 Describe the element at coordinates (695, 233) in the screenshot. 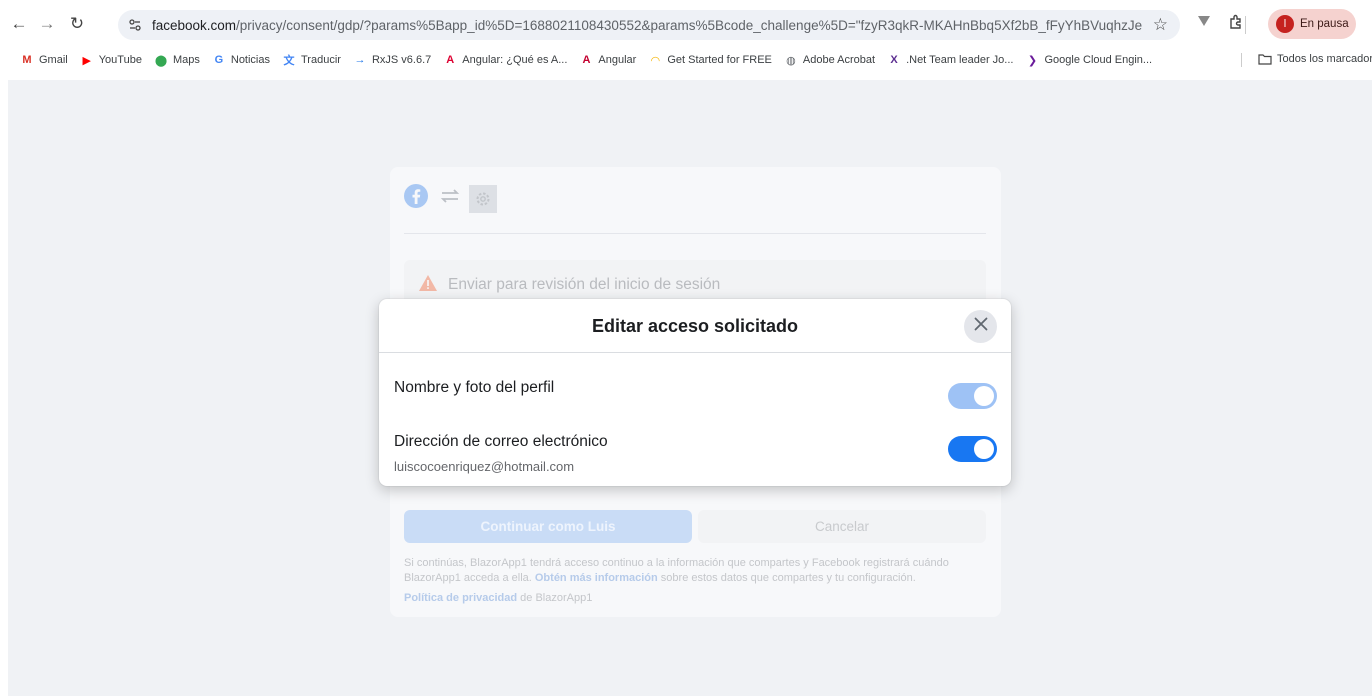

I see `card-divider` at that location.